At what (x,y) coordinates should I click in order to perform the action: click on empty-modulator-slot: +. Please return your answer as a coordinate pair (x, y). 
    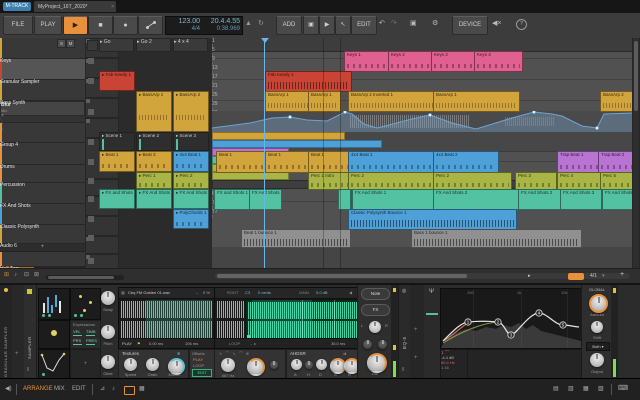
    Looking at the image, I should click on (85, 364).